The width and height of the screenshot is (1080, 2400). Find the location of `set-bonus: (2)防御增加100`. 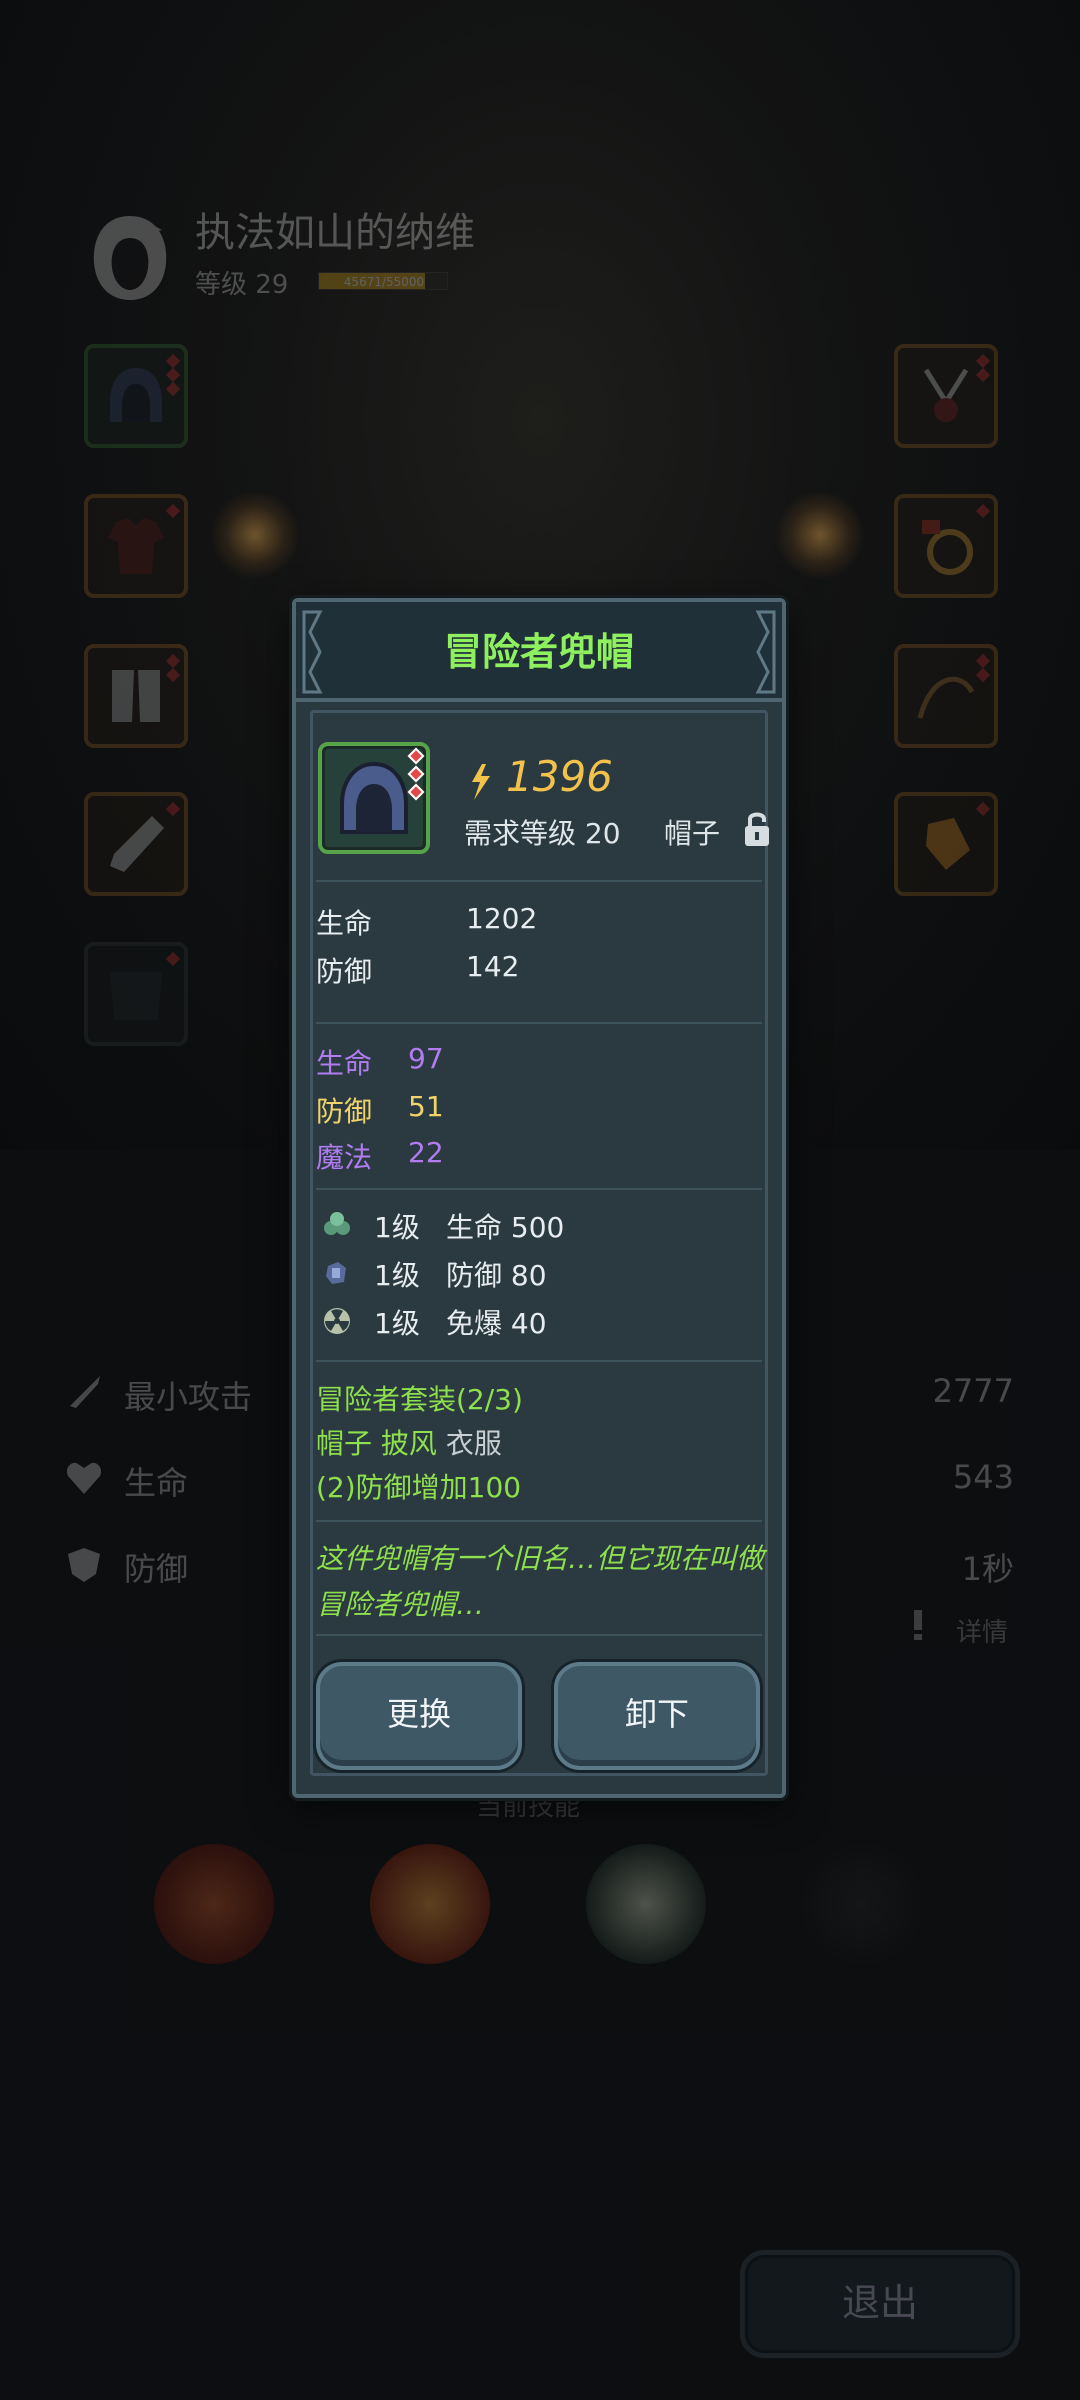

set-bonus: (2)防御增加100 is located at coordinates (419, 1487).